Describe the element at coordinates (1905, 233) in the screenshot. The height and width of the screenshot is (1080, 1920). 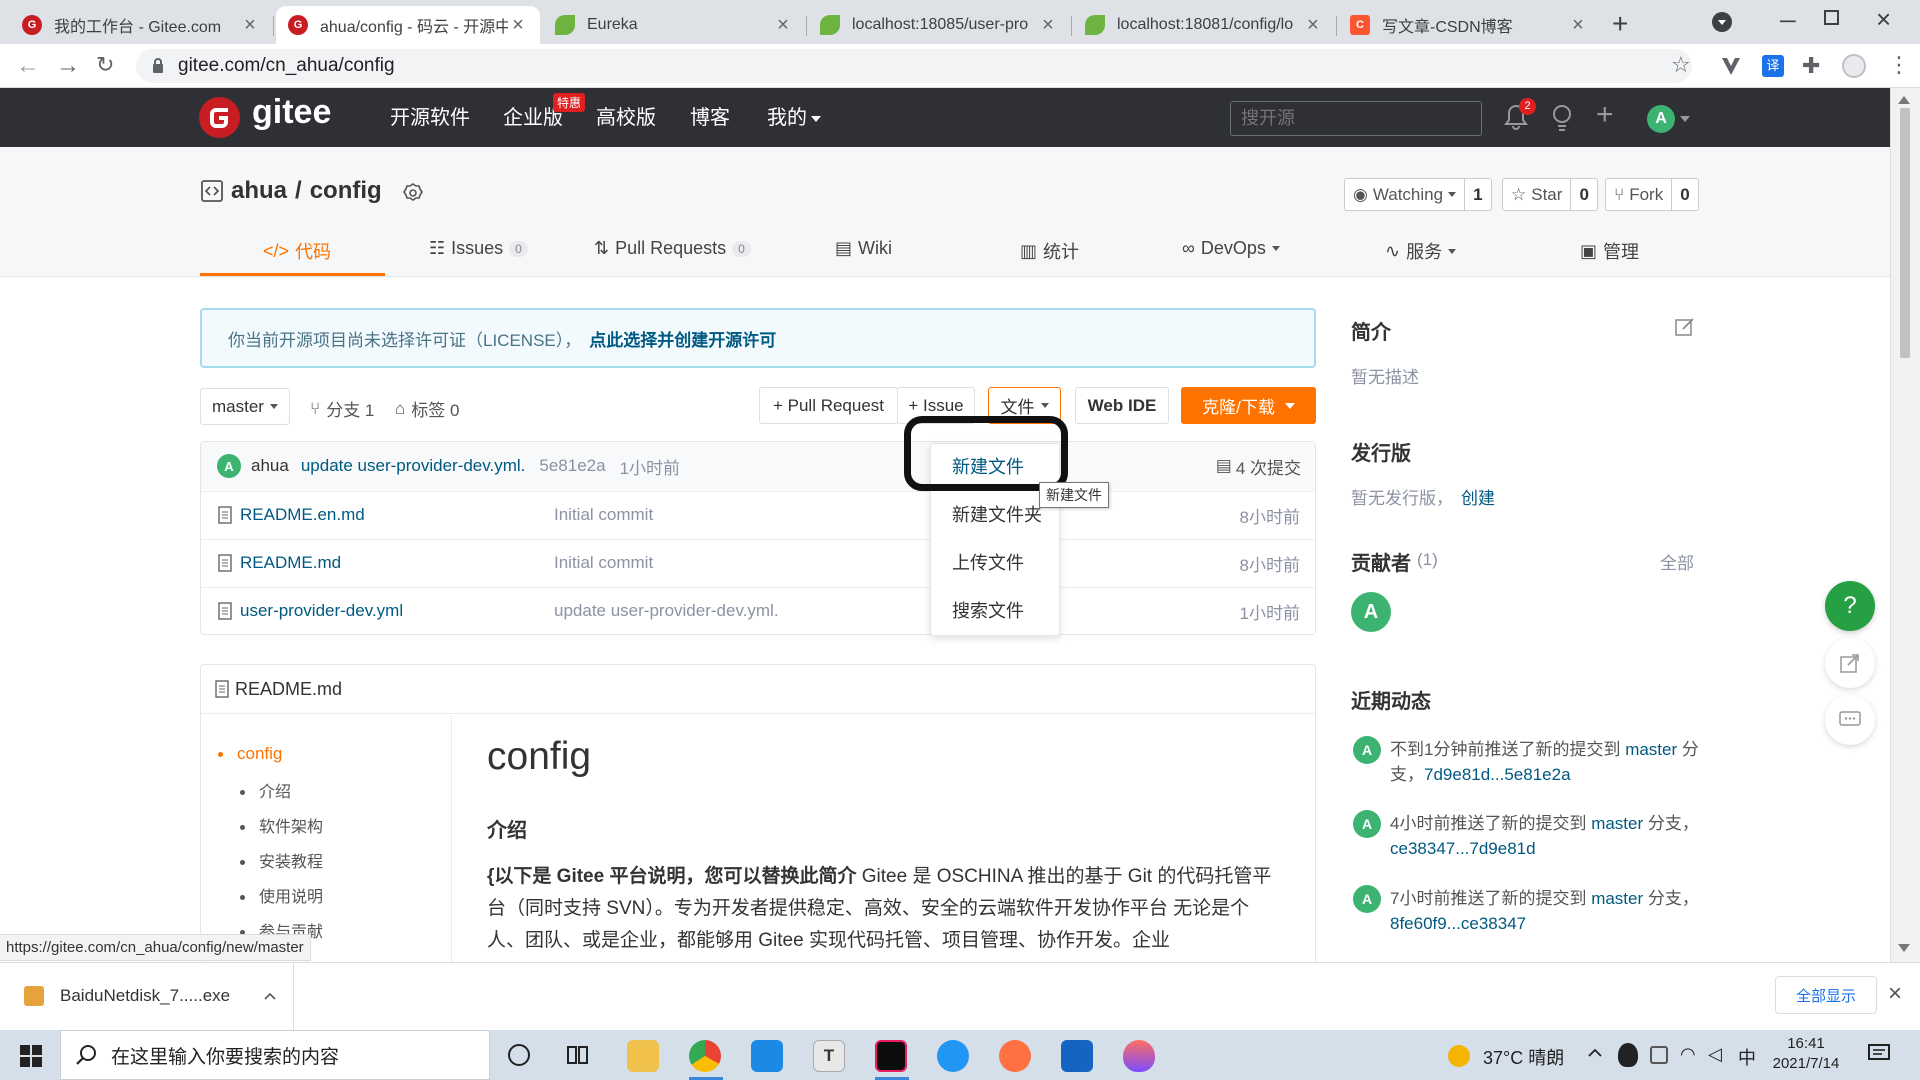
I see `scrollbar-thumb` at that location.